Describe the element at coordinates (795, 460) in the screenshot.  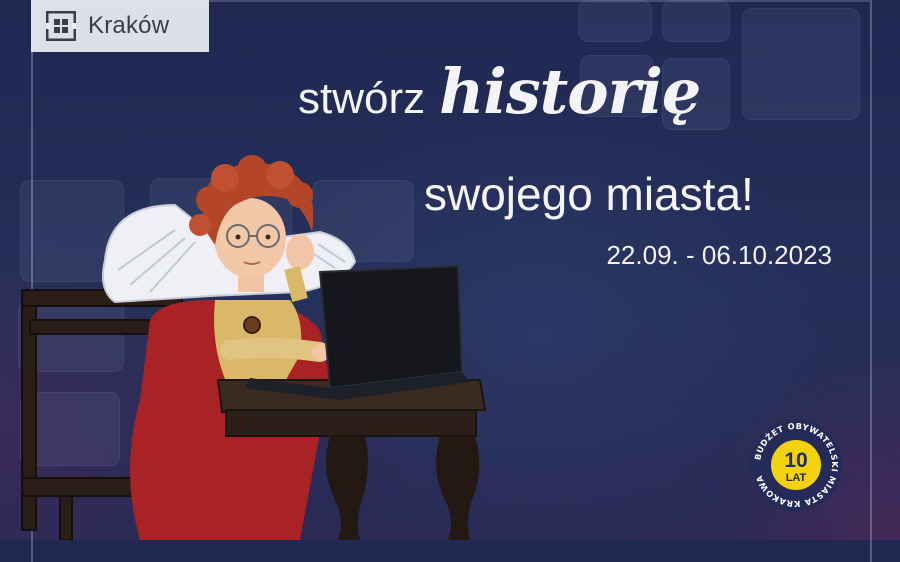
I see `badge-number: 10` at that location.